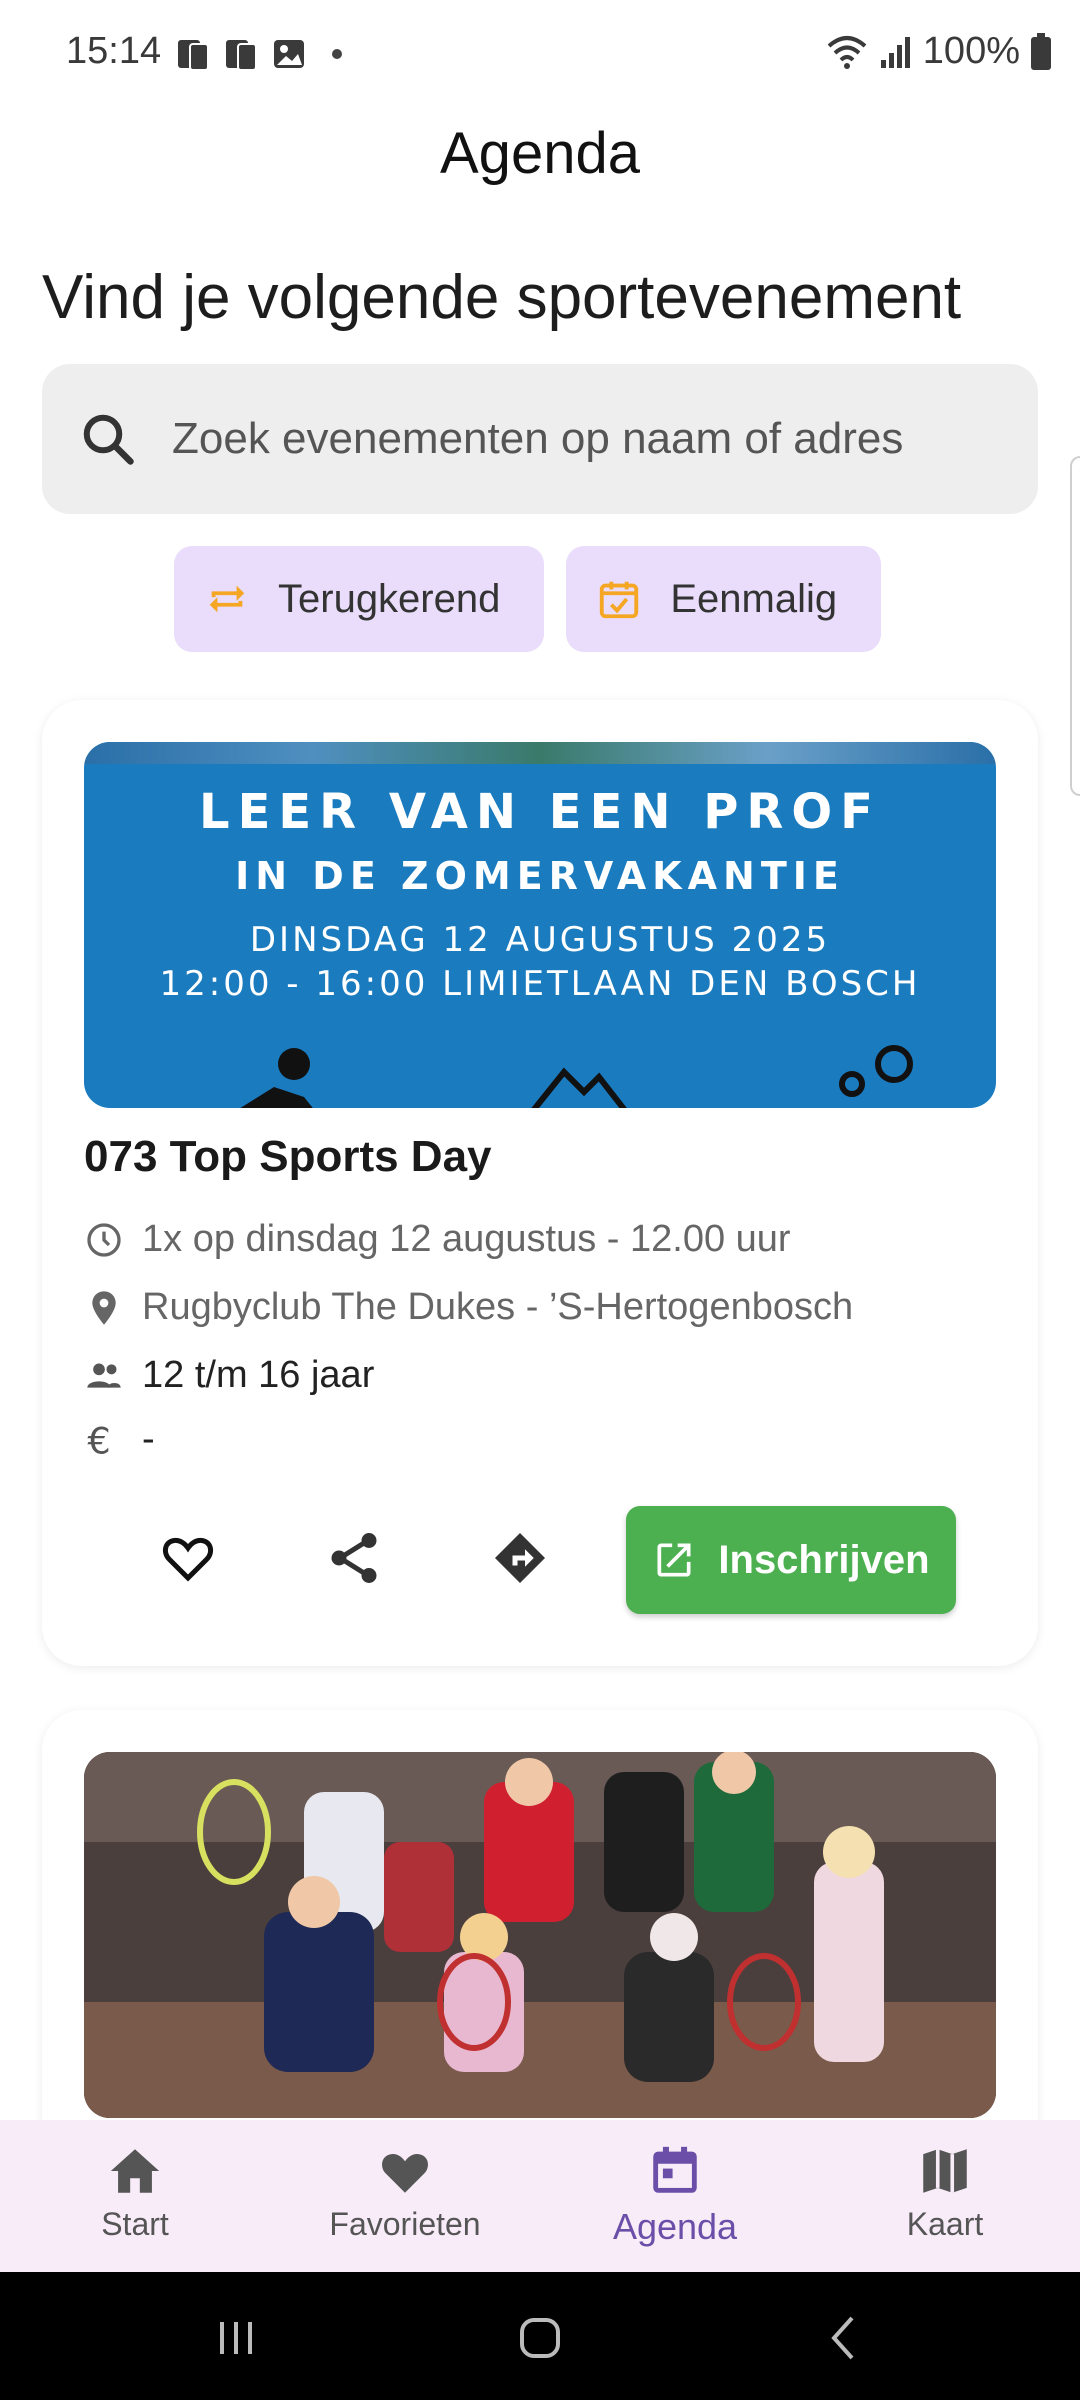  Describe the element at coordinates (540, 812) in the screenshot. I see `banner-line: LEER VAN EEN PROF` at that location.